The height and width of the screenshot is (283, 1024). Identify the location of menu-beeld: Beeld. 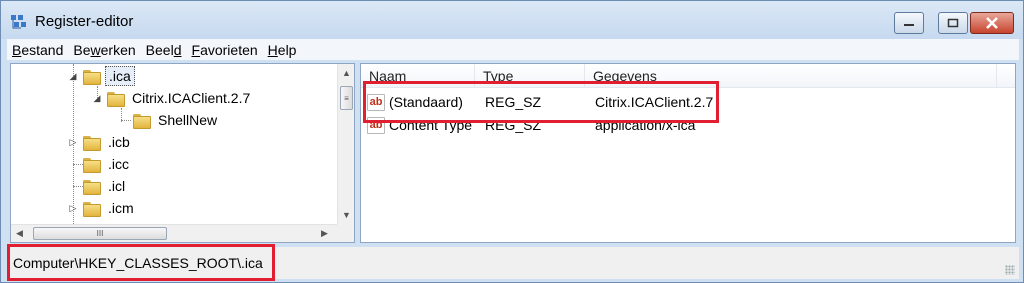
(164, 50).